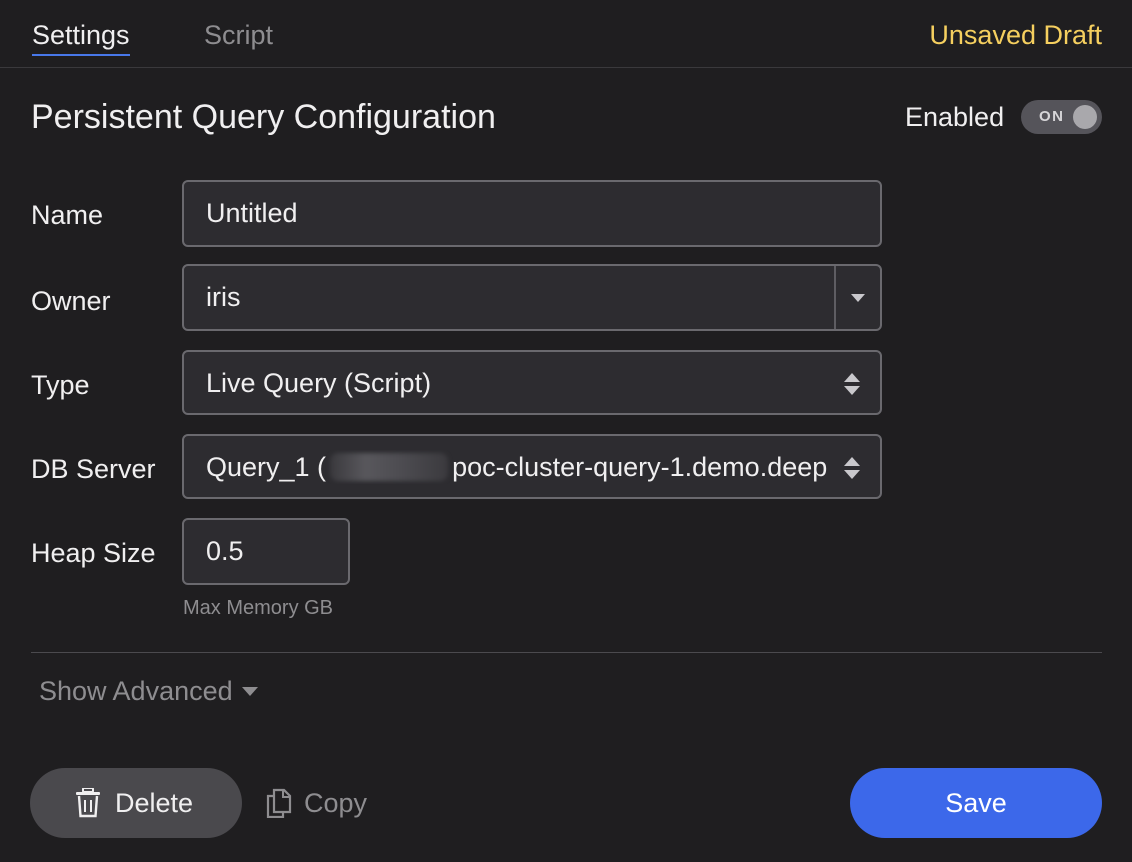 The image size is (1132, 862). Describe the element at coordinates (263, 117) in the screenshot. I see `page-title: Persistent Query Configuration` at that location.